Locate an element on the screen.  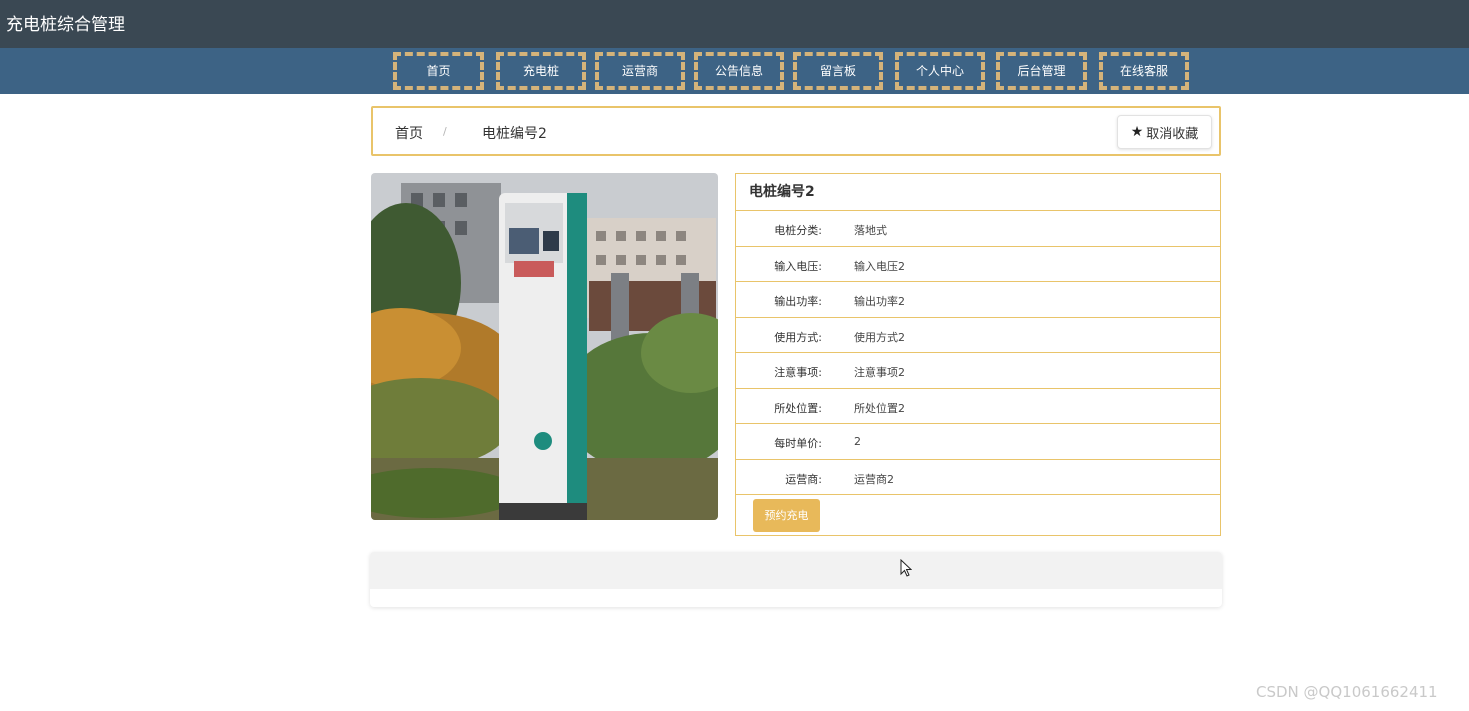
detail-value: 使用方式2 is located at coordinates (879, 337).